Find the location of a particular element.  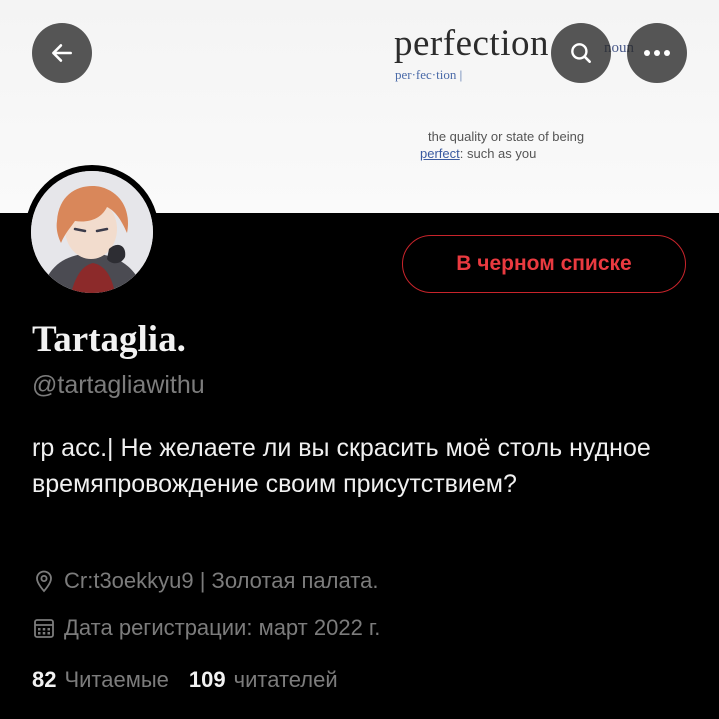

followers-link: 109 читателей is located at coordinates (263, 680).